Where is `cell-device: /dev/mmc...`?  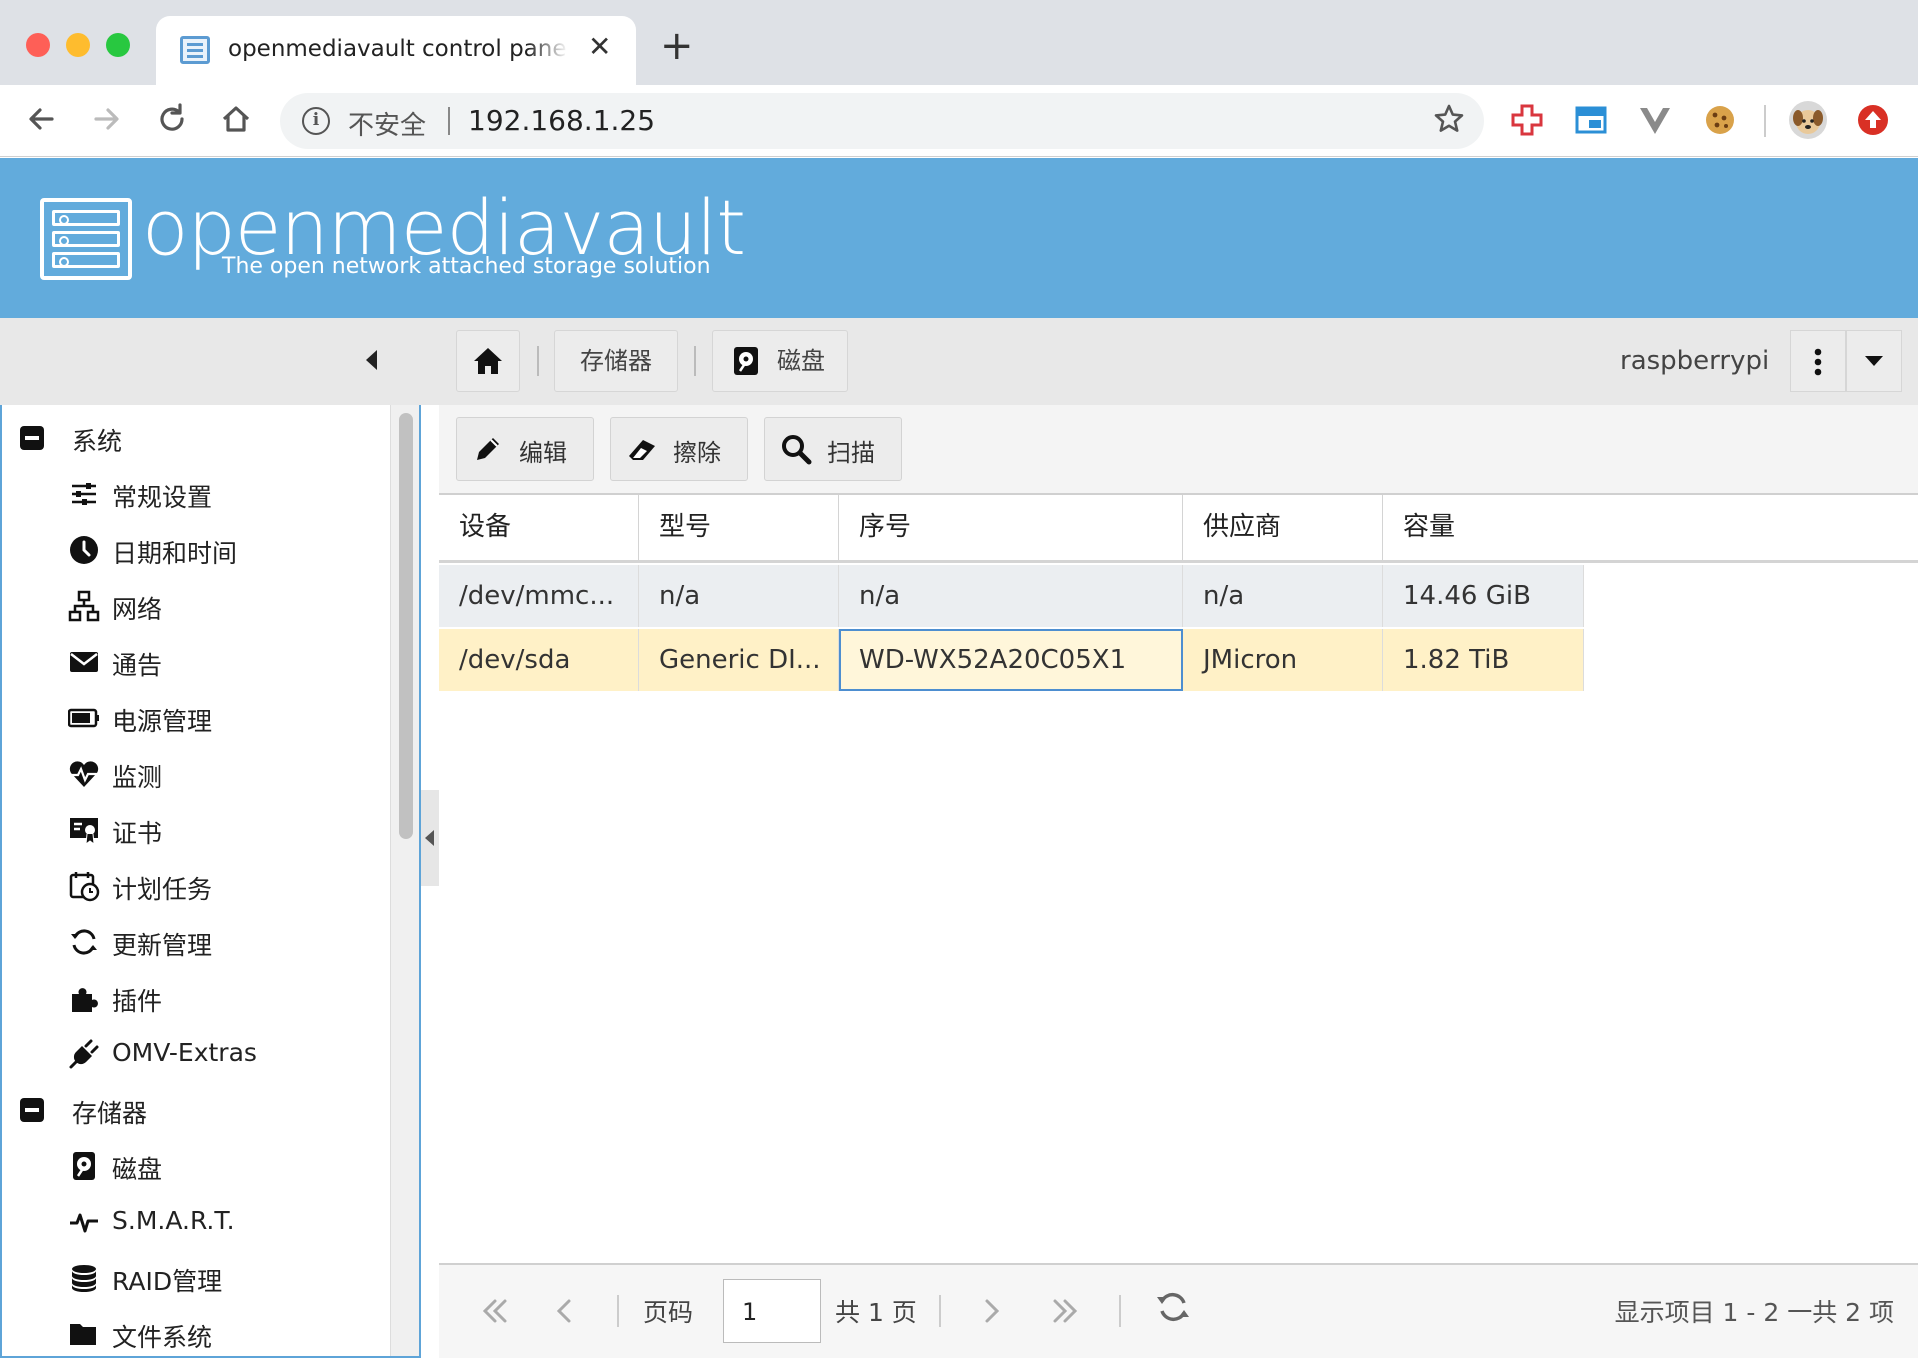 cell-device: /dev/mmc... is located at coordinates (539, 596).